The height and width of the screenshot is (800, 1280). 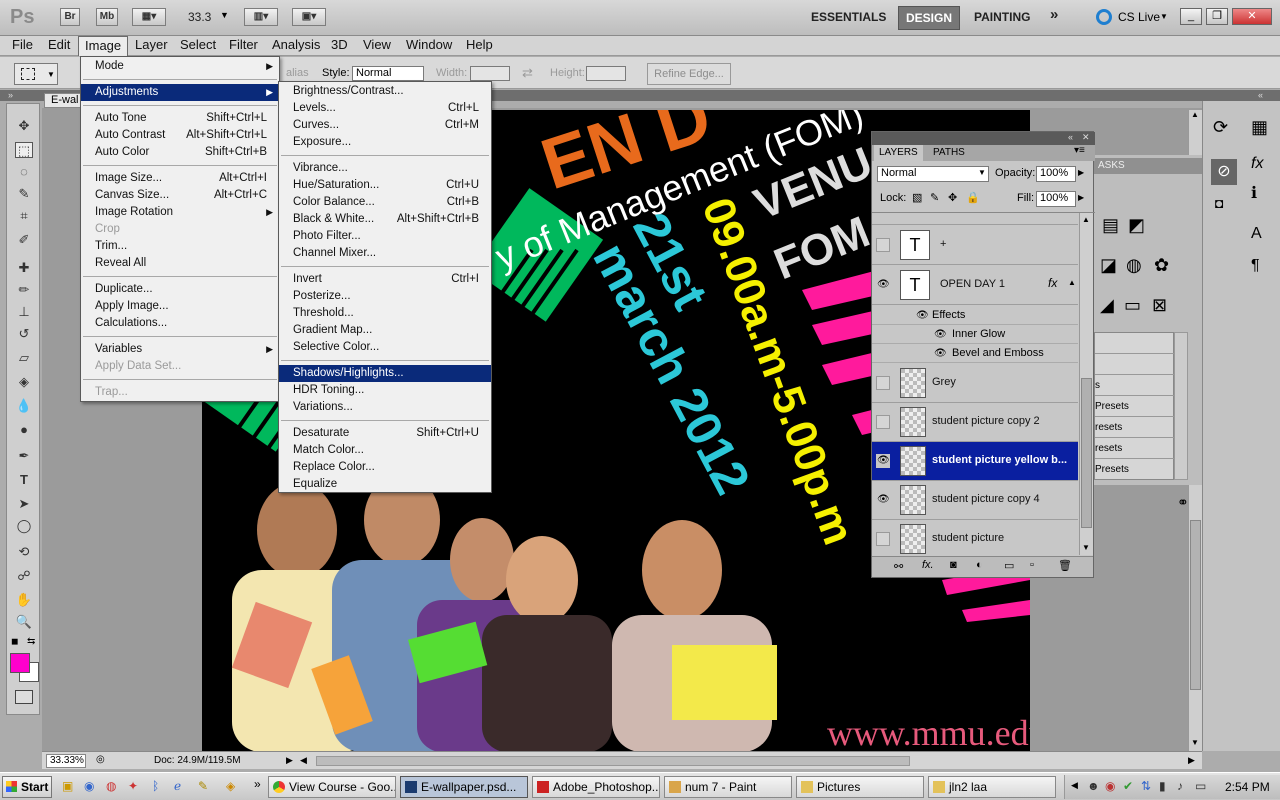 I want to click on menu-item-equalize: Equalize, so click(x=385, y=484).